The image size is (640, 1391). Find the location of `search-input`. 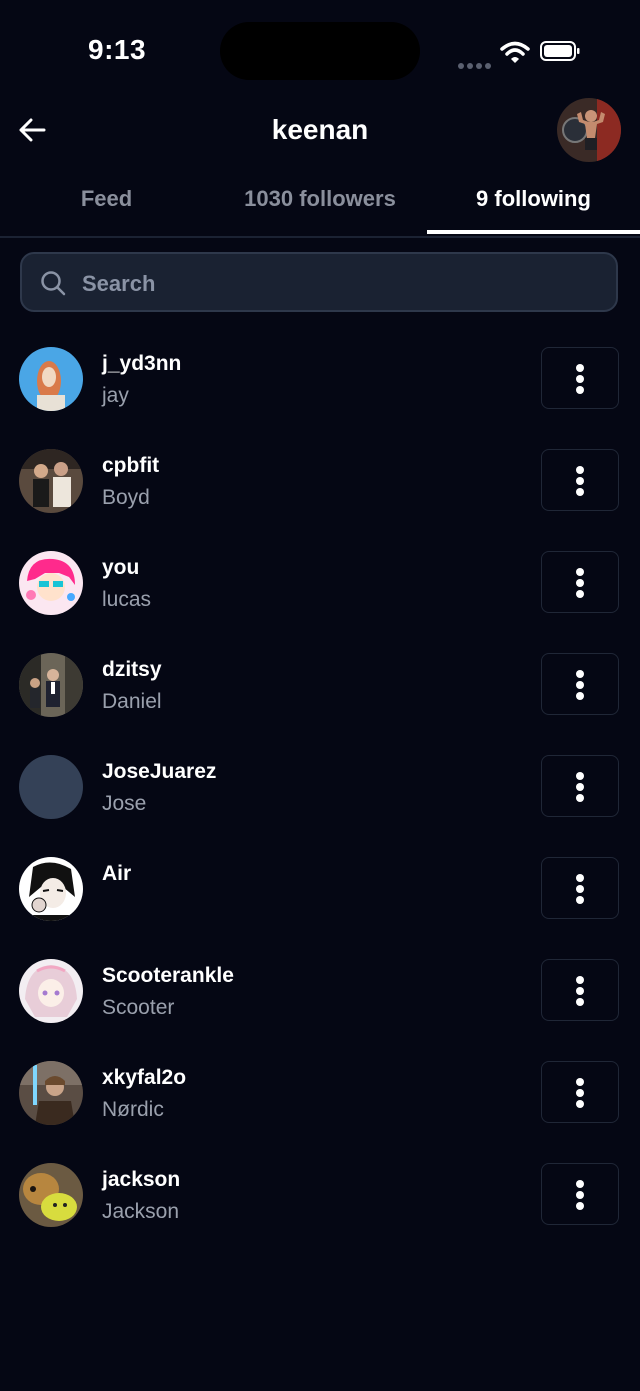

search-input is located at coordinates (332, 284).